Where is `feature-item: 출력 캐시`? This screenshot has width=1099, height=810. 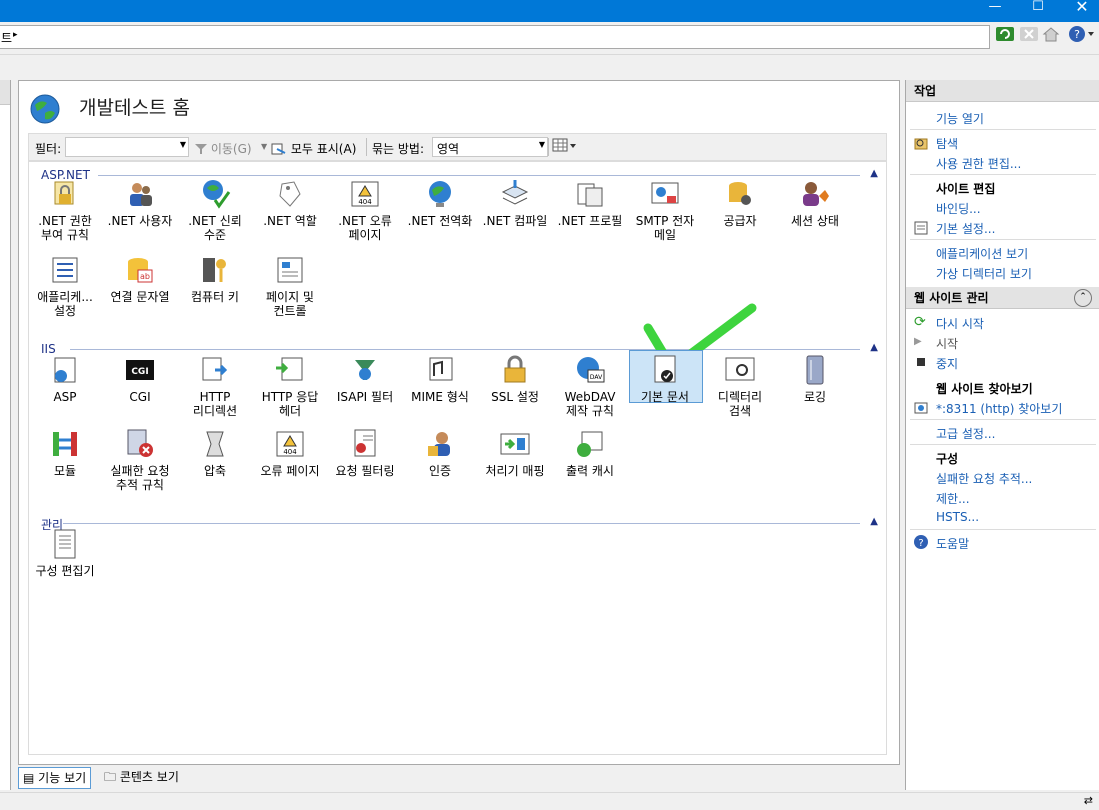
feature-item: 출력 캐시 is located at coordinates (590, 453).